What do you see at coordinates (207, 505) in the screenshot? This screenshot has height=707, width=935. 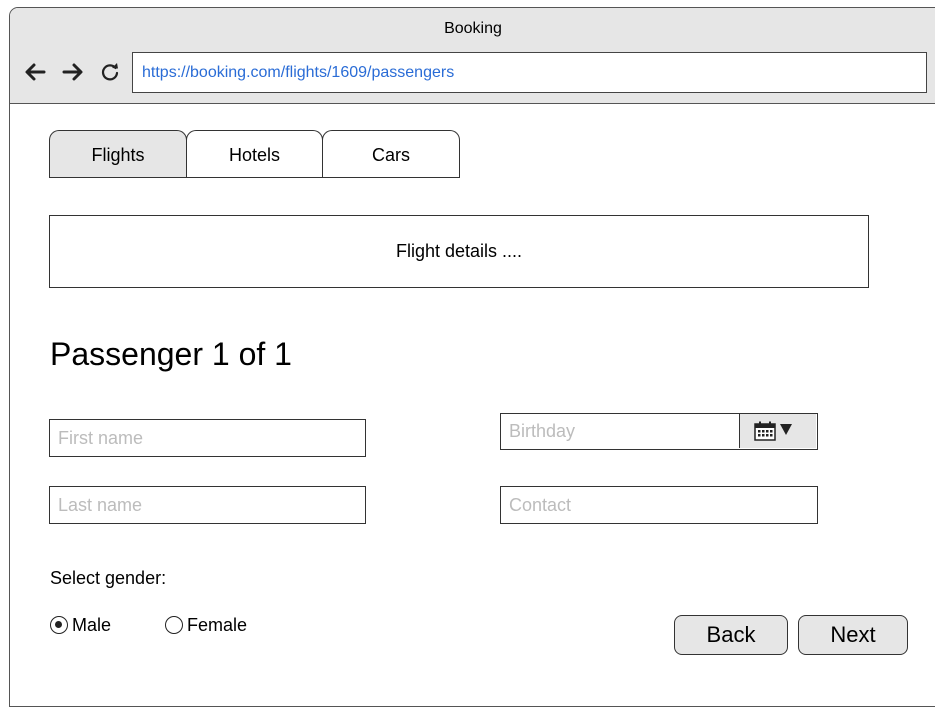 I see `last-name-field` at bounding box center [207, 505].